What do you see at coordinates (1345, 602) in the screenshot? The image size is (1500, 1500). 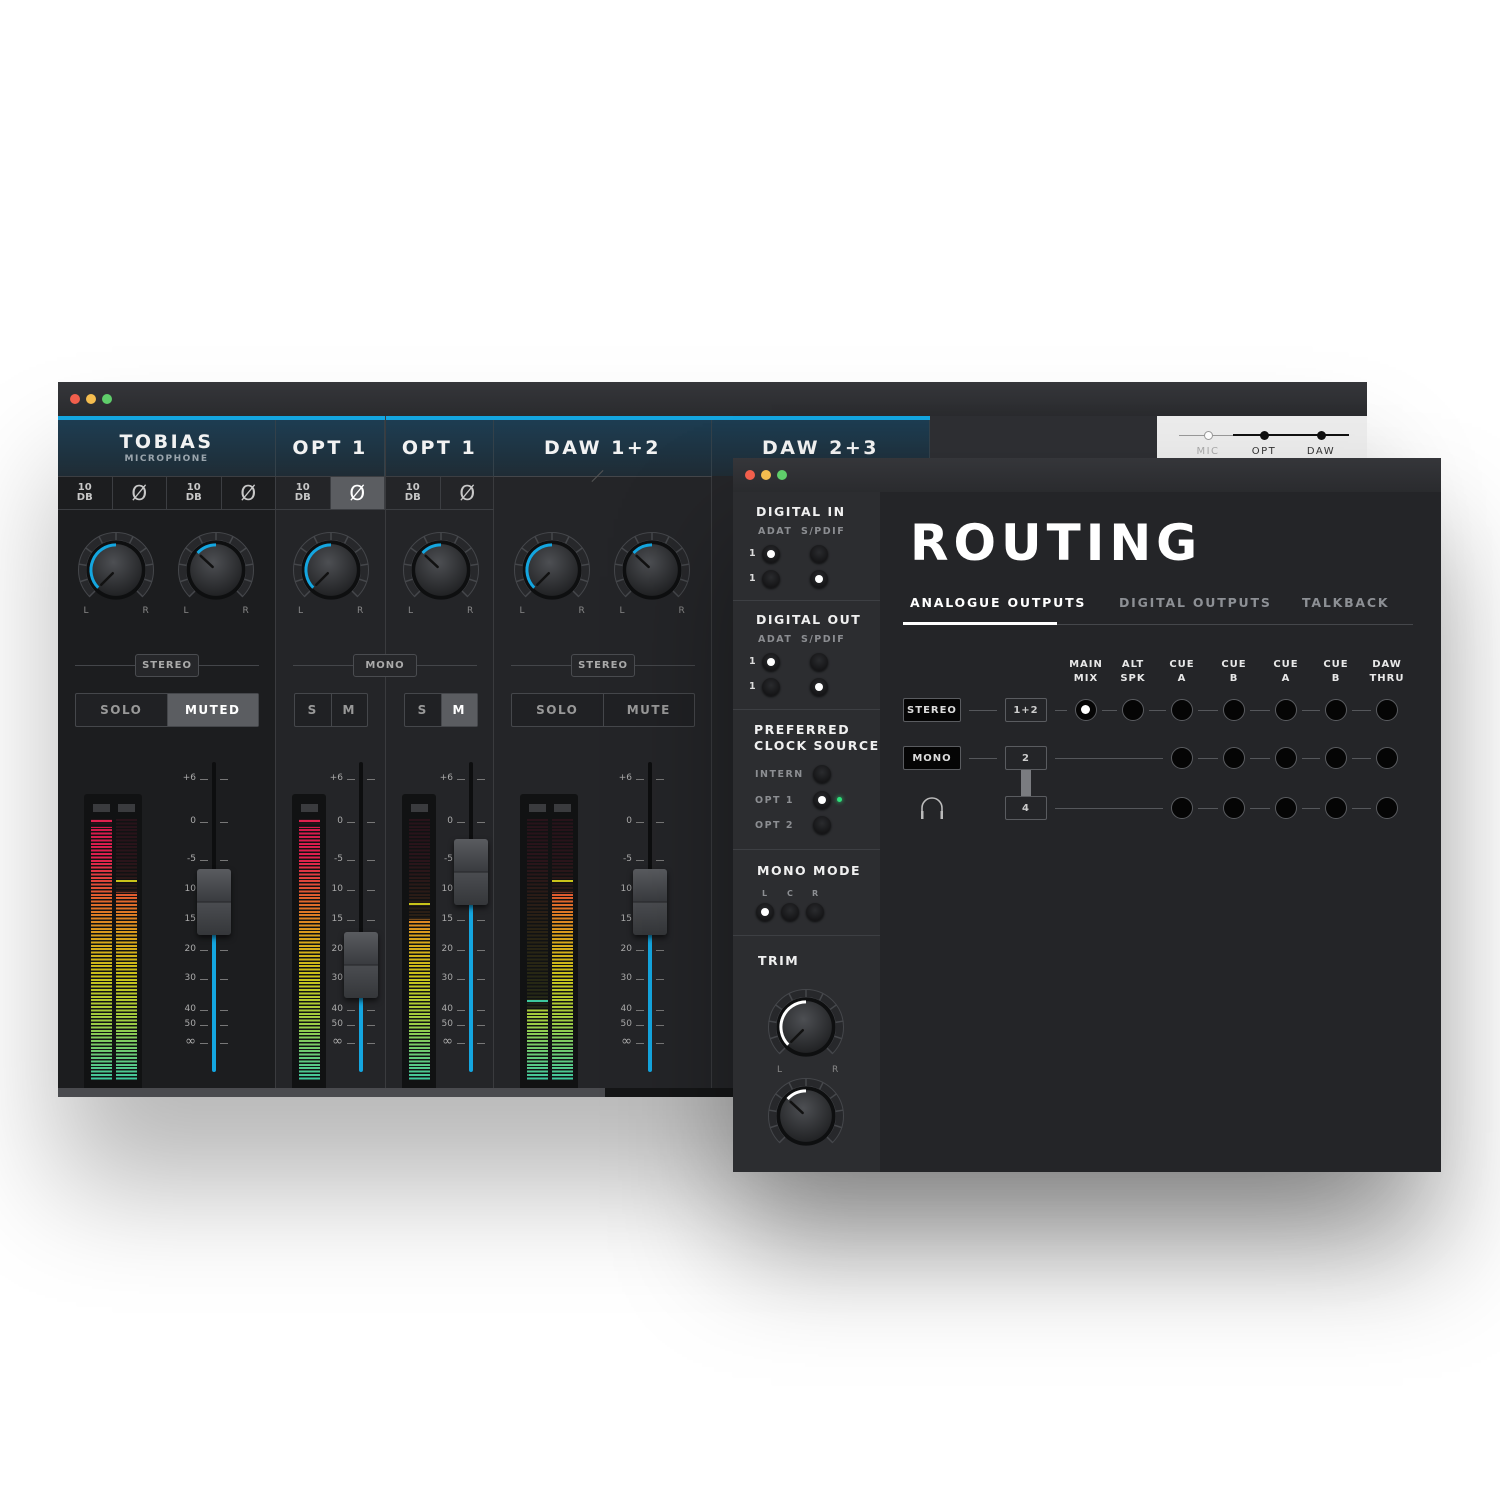 I see `tab-talkback: TALKBACK` at bounding box center [1345, 602].